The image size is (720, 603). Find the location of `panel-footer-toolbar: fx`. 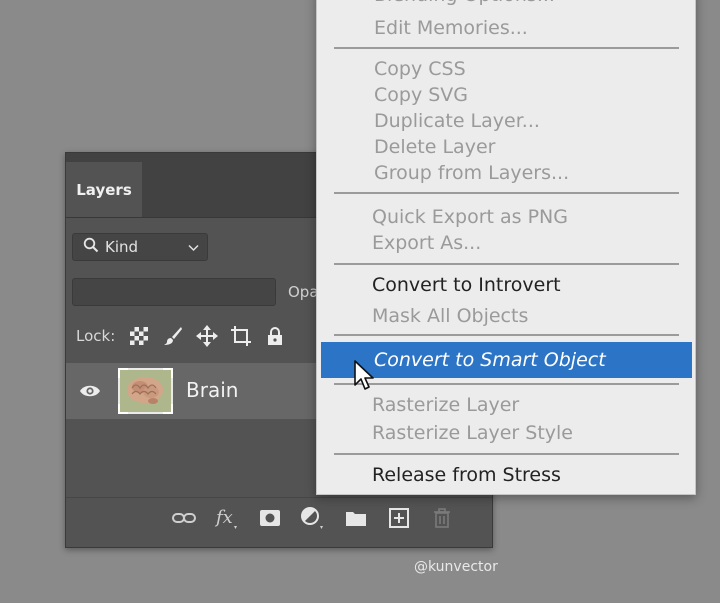

panel-footer-toolbar: fx is located at coordinates (279, 517).